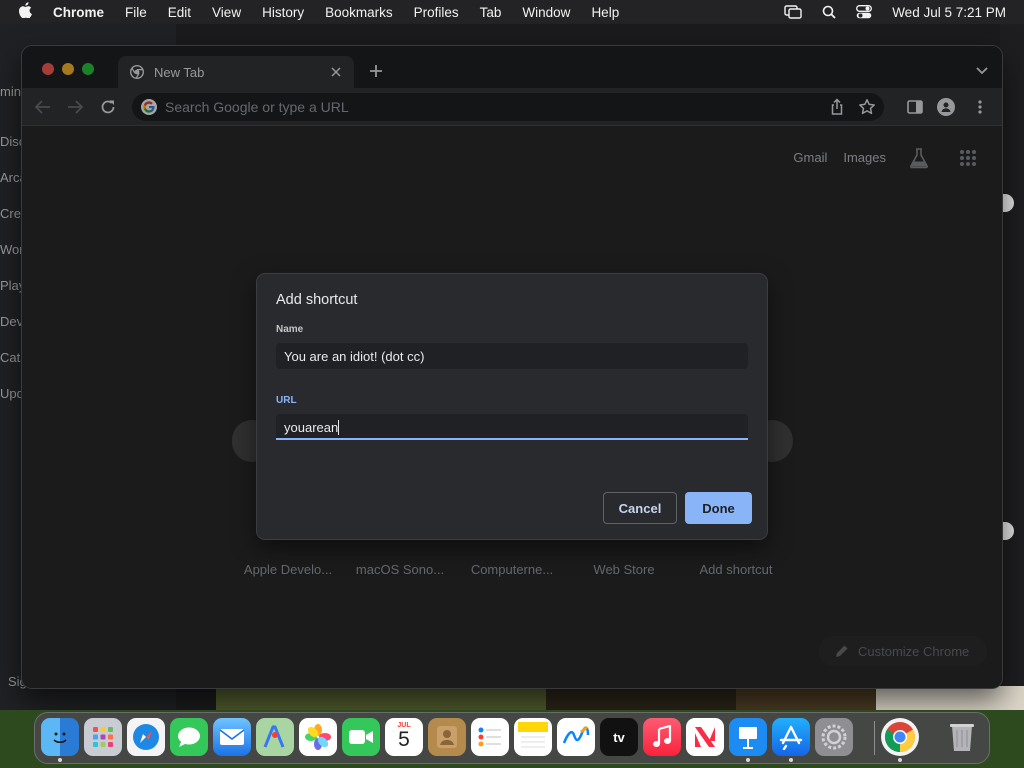  What do you see at coordinates (103, 737) in the screenshot?
I see `launchpad-icon` at bounding box center [103, 737].